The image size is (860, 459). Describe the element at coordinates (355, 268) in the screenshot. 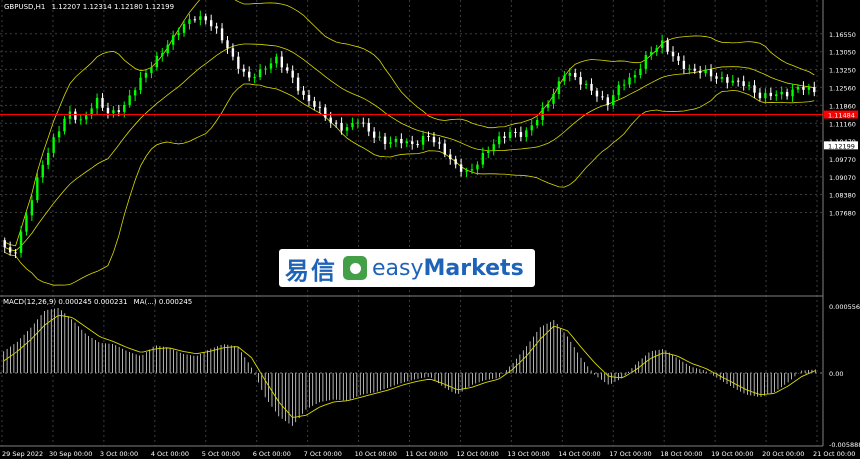

I see `logo-mark-icon` at that location.